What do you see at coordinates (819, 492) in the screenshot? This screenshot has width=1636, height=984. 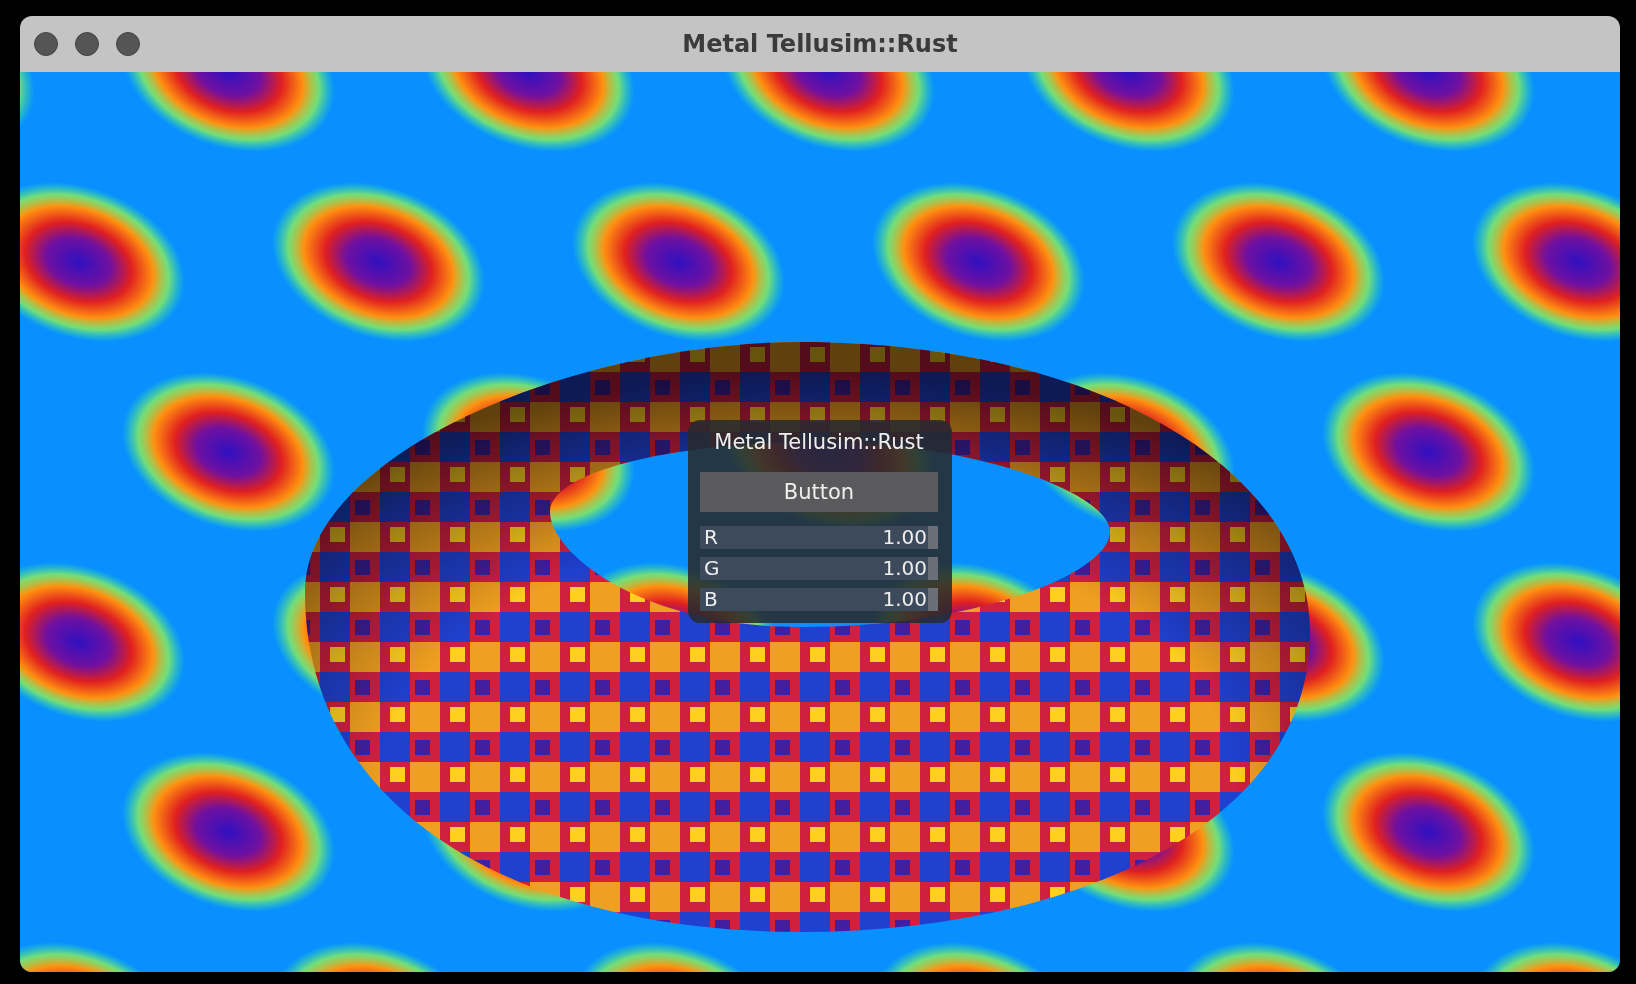 I see `button: Button` at bounding box center [819, 492].